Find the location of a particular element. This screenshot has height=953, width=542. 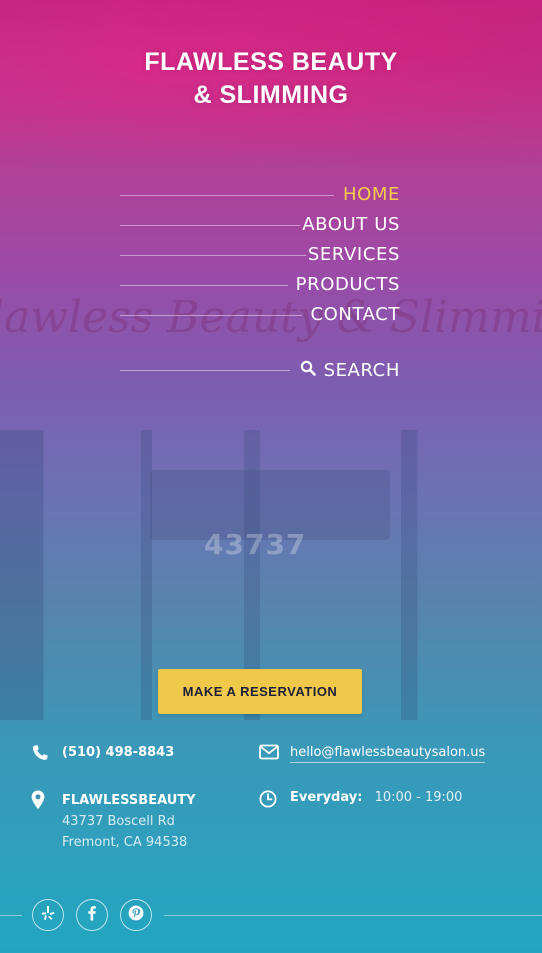

location-pin-icon is located at coordinates (38, 800).